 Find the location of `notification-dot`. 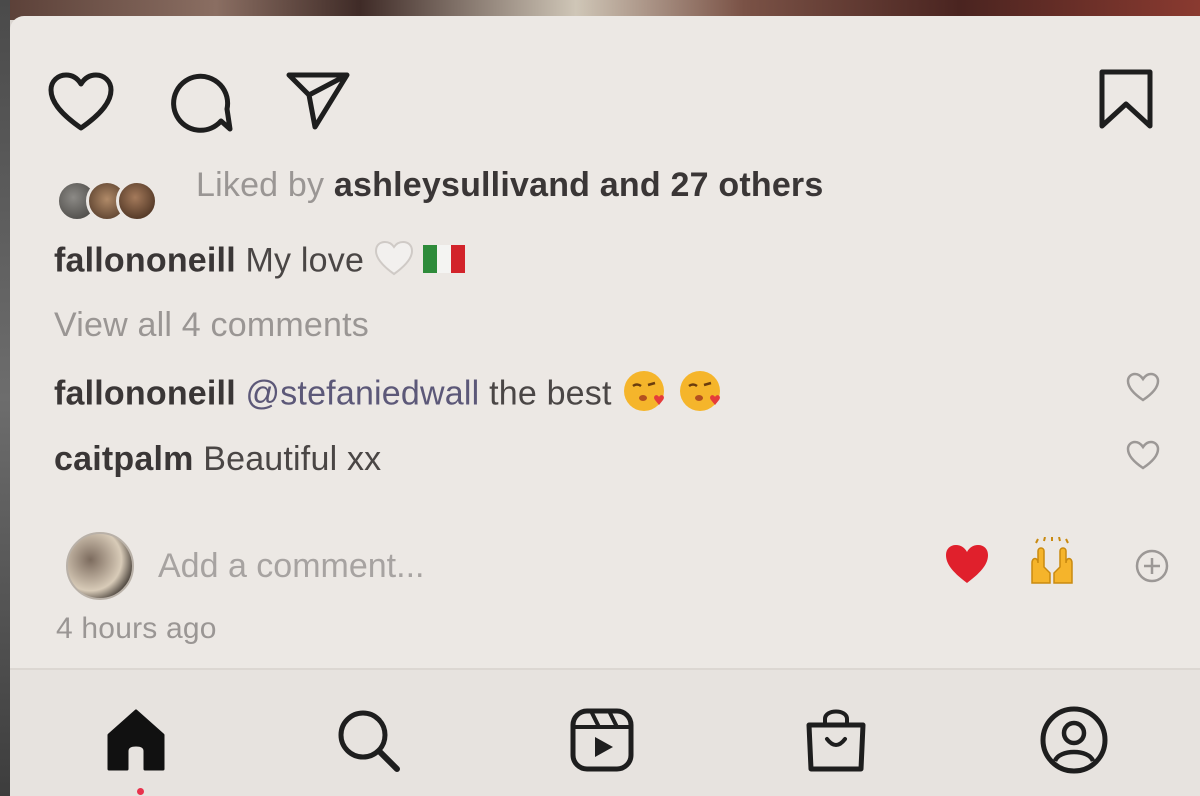

notification-dot is located at coordinates (140, 791).